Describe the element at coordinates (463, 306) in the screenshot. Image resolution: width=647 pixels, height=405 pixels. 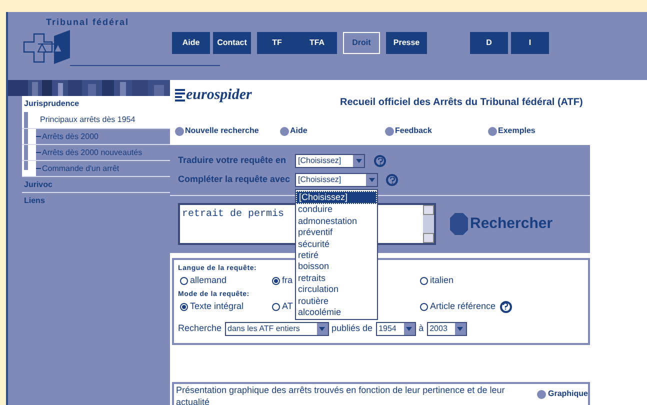
I see `radio-label: Article référence` at that location.